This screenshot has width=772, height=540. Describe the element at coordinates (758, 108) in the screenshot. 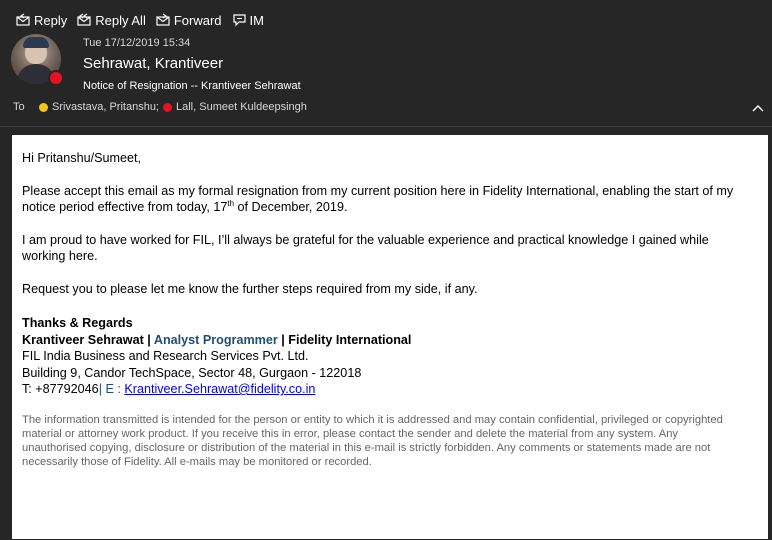

I see `chevron-up-icon` at that location.